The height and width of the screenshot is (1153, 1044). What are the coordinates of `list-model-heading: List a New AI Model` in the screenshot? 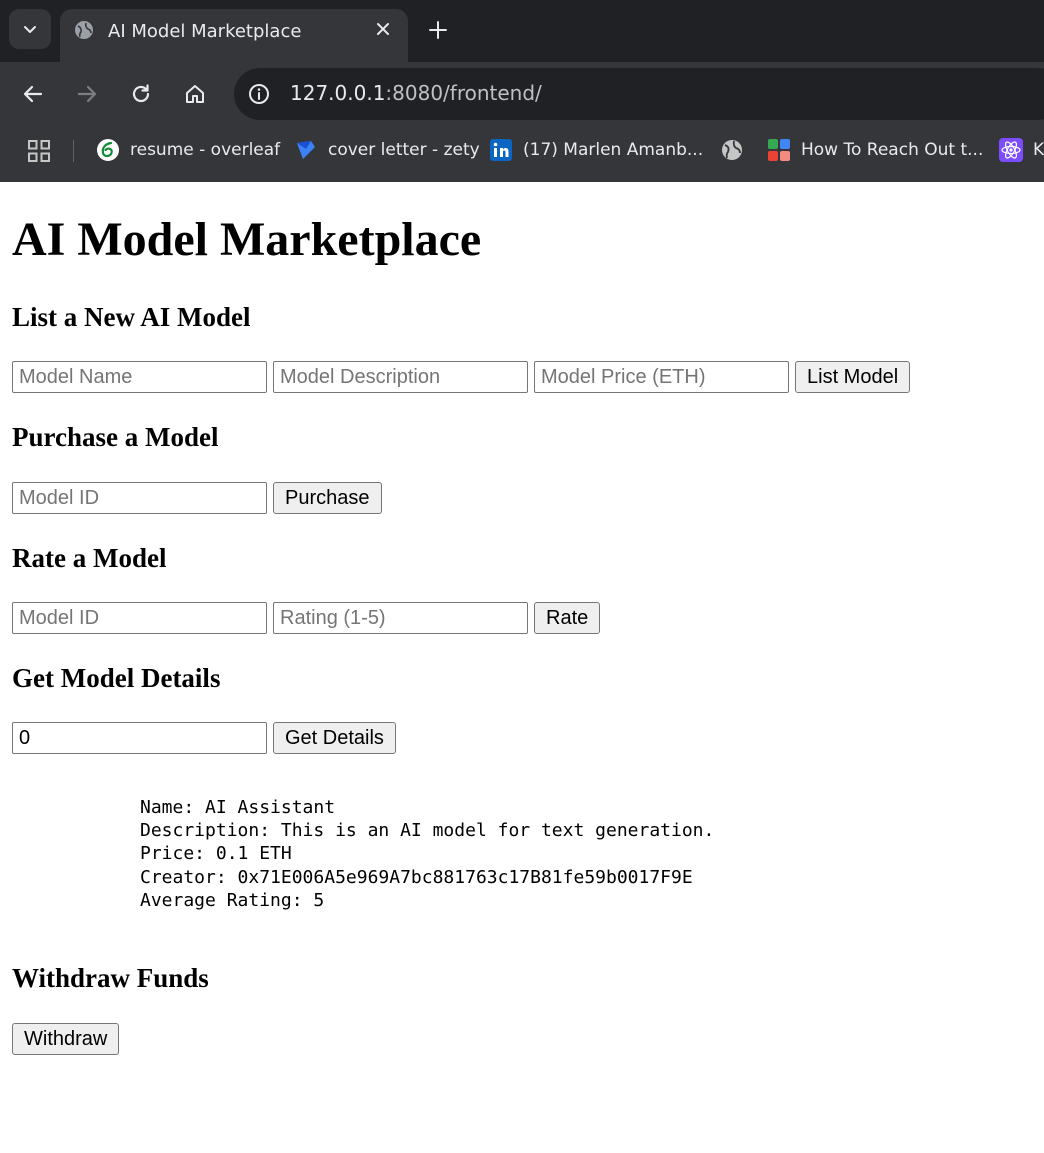 It's located at (131, 317).